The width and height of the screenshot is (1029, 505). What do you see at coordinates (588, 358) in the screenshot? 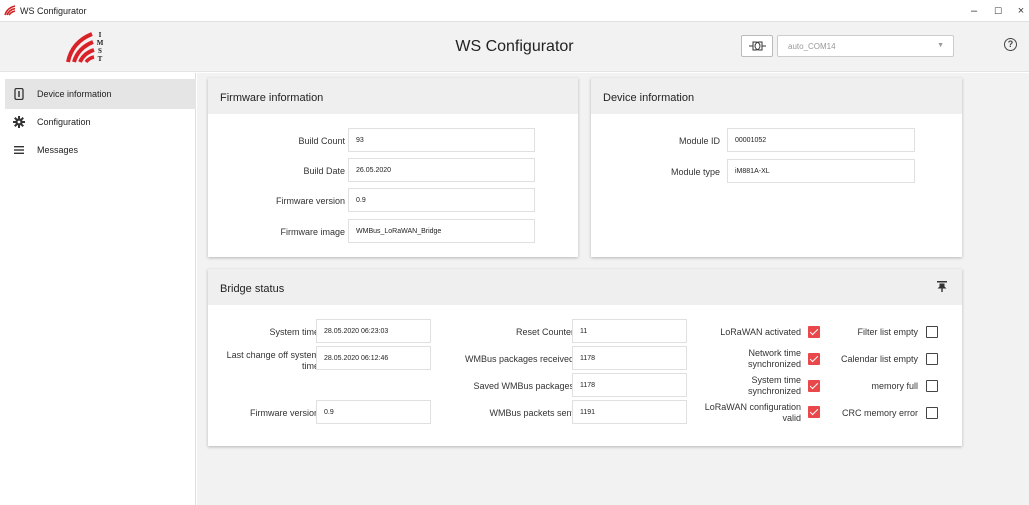
I see `wmbus-received-value: 1178` at bounding box center [588, 358].